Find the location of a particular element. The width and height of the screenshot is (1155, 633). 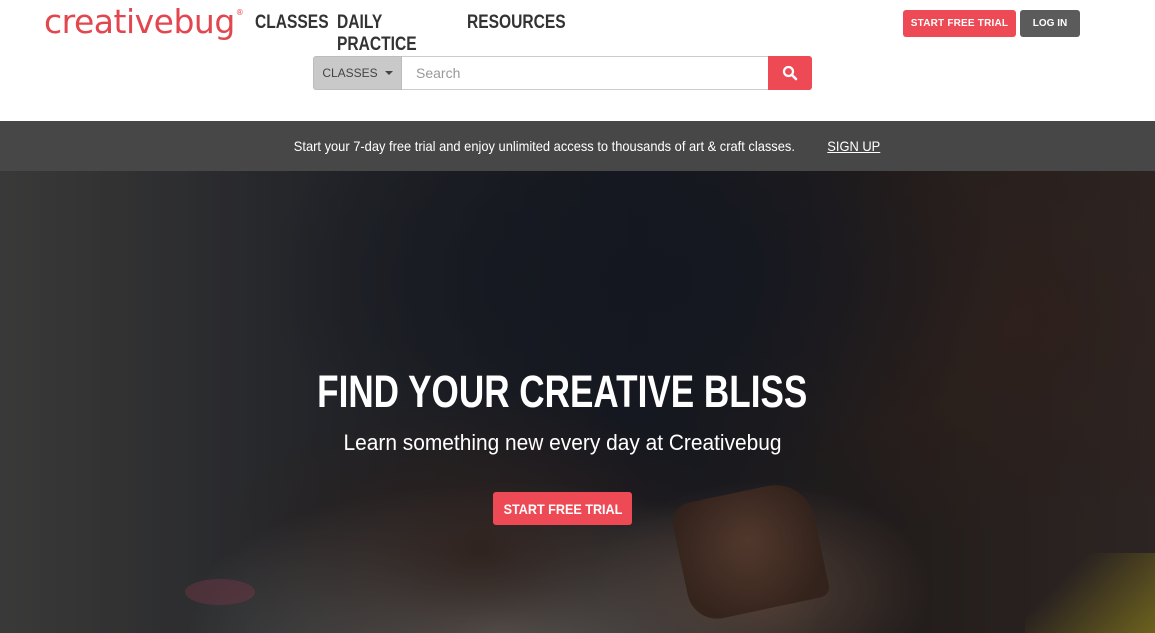

search-category-dropdown: CLASSES is located at coordinates (357, 73).